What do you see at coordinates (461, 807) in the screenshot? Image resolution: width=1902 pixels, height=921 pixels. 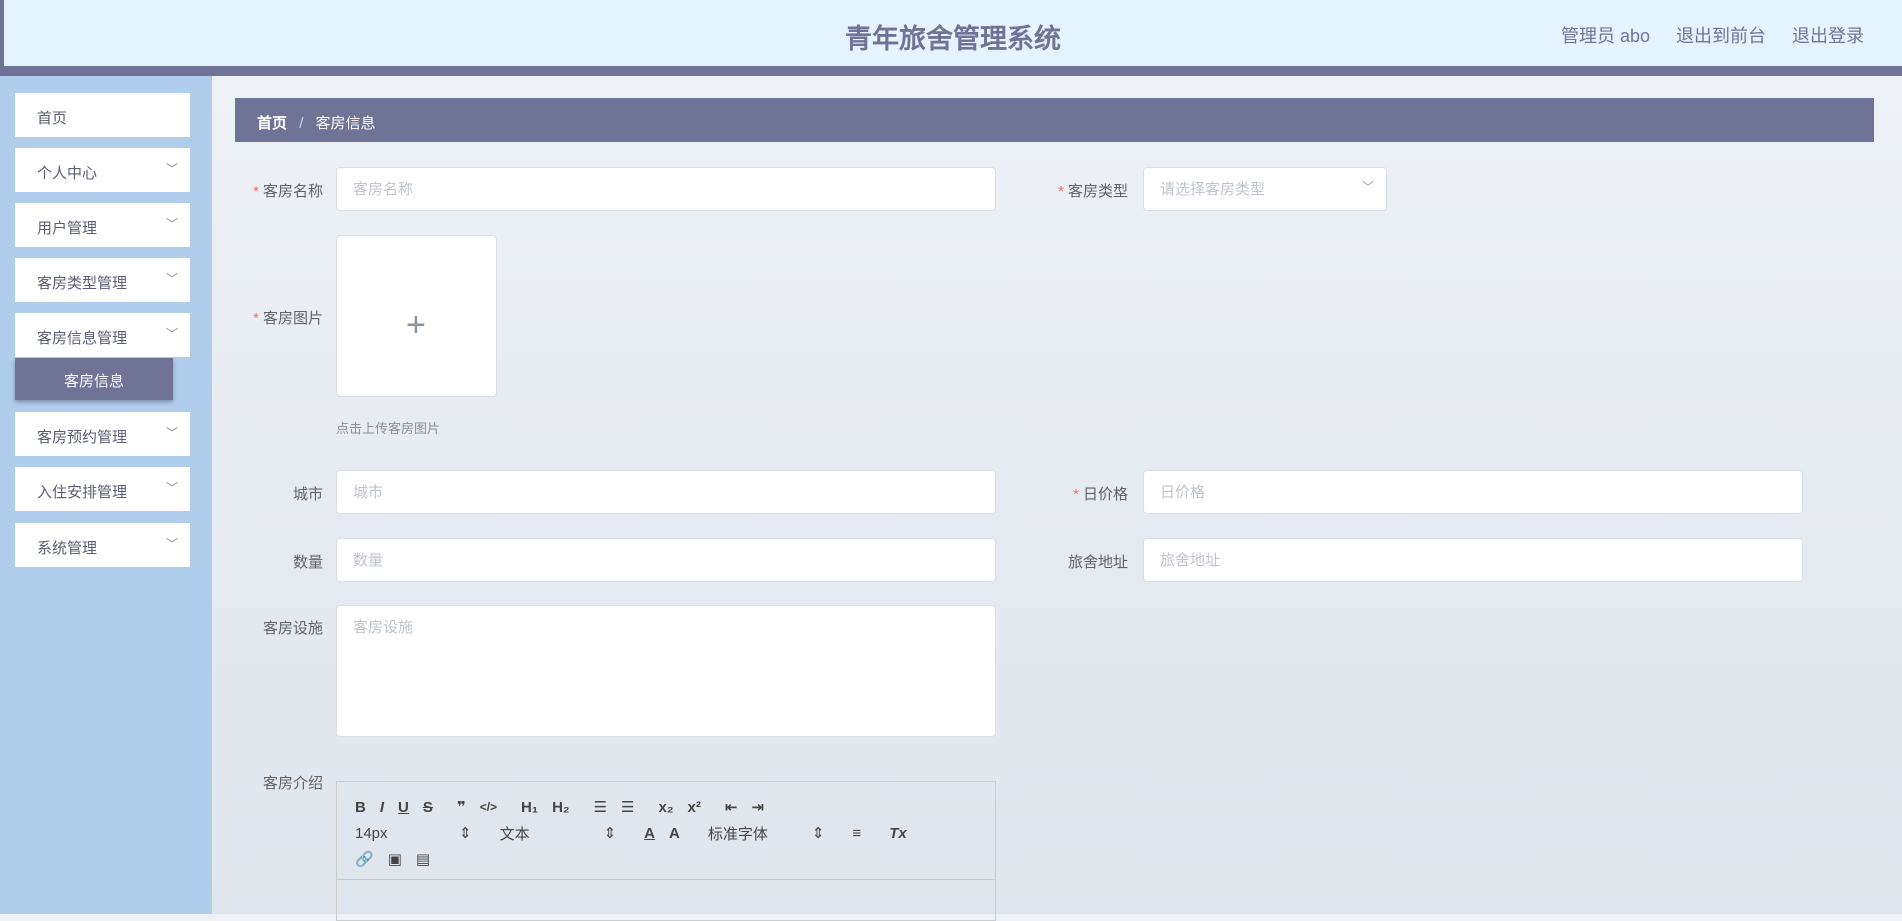 I see `quote-icon: ❞` at bounding box center [461, 807].